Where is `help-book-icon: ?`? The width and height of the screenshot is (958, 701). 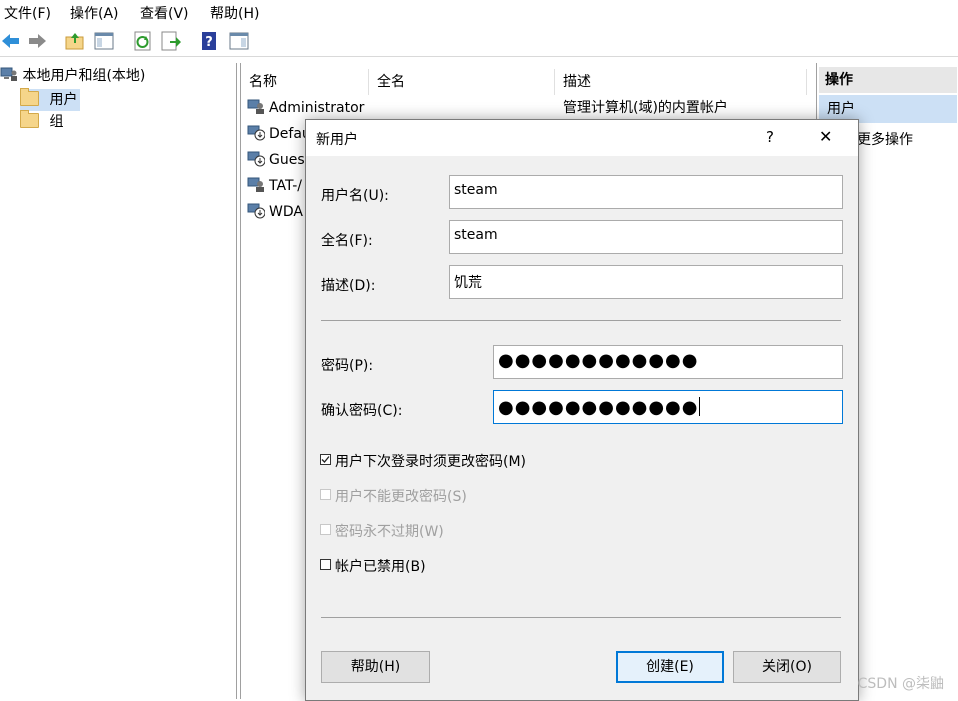
help-book-icon: ? is located at coordinates (209, 41).